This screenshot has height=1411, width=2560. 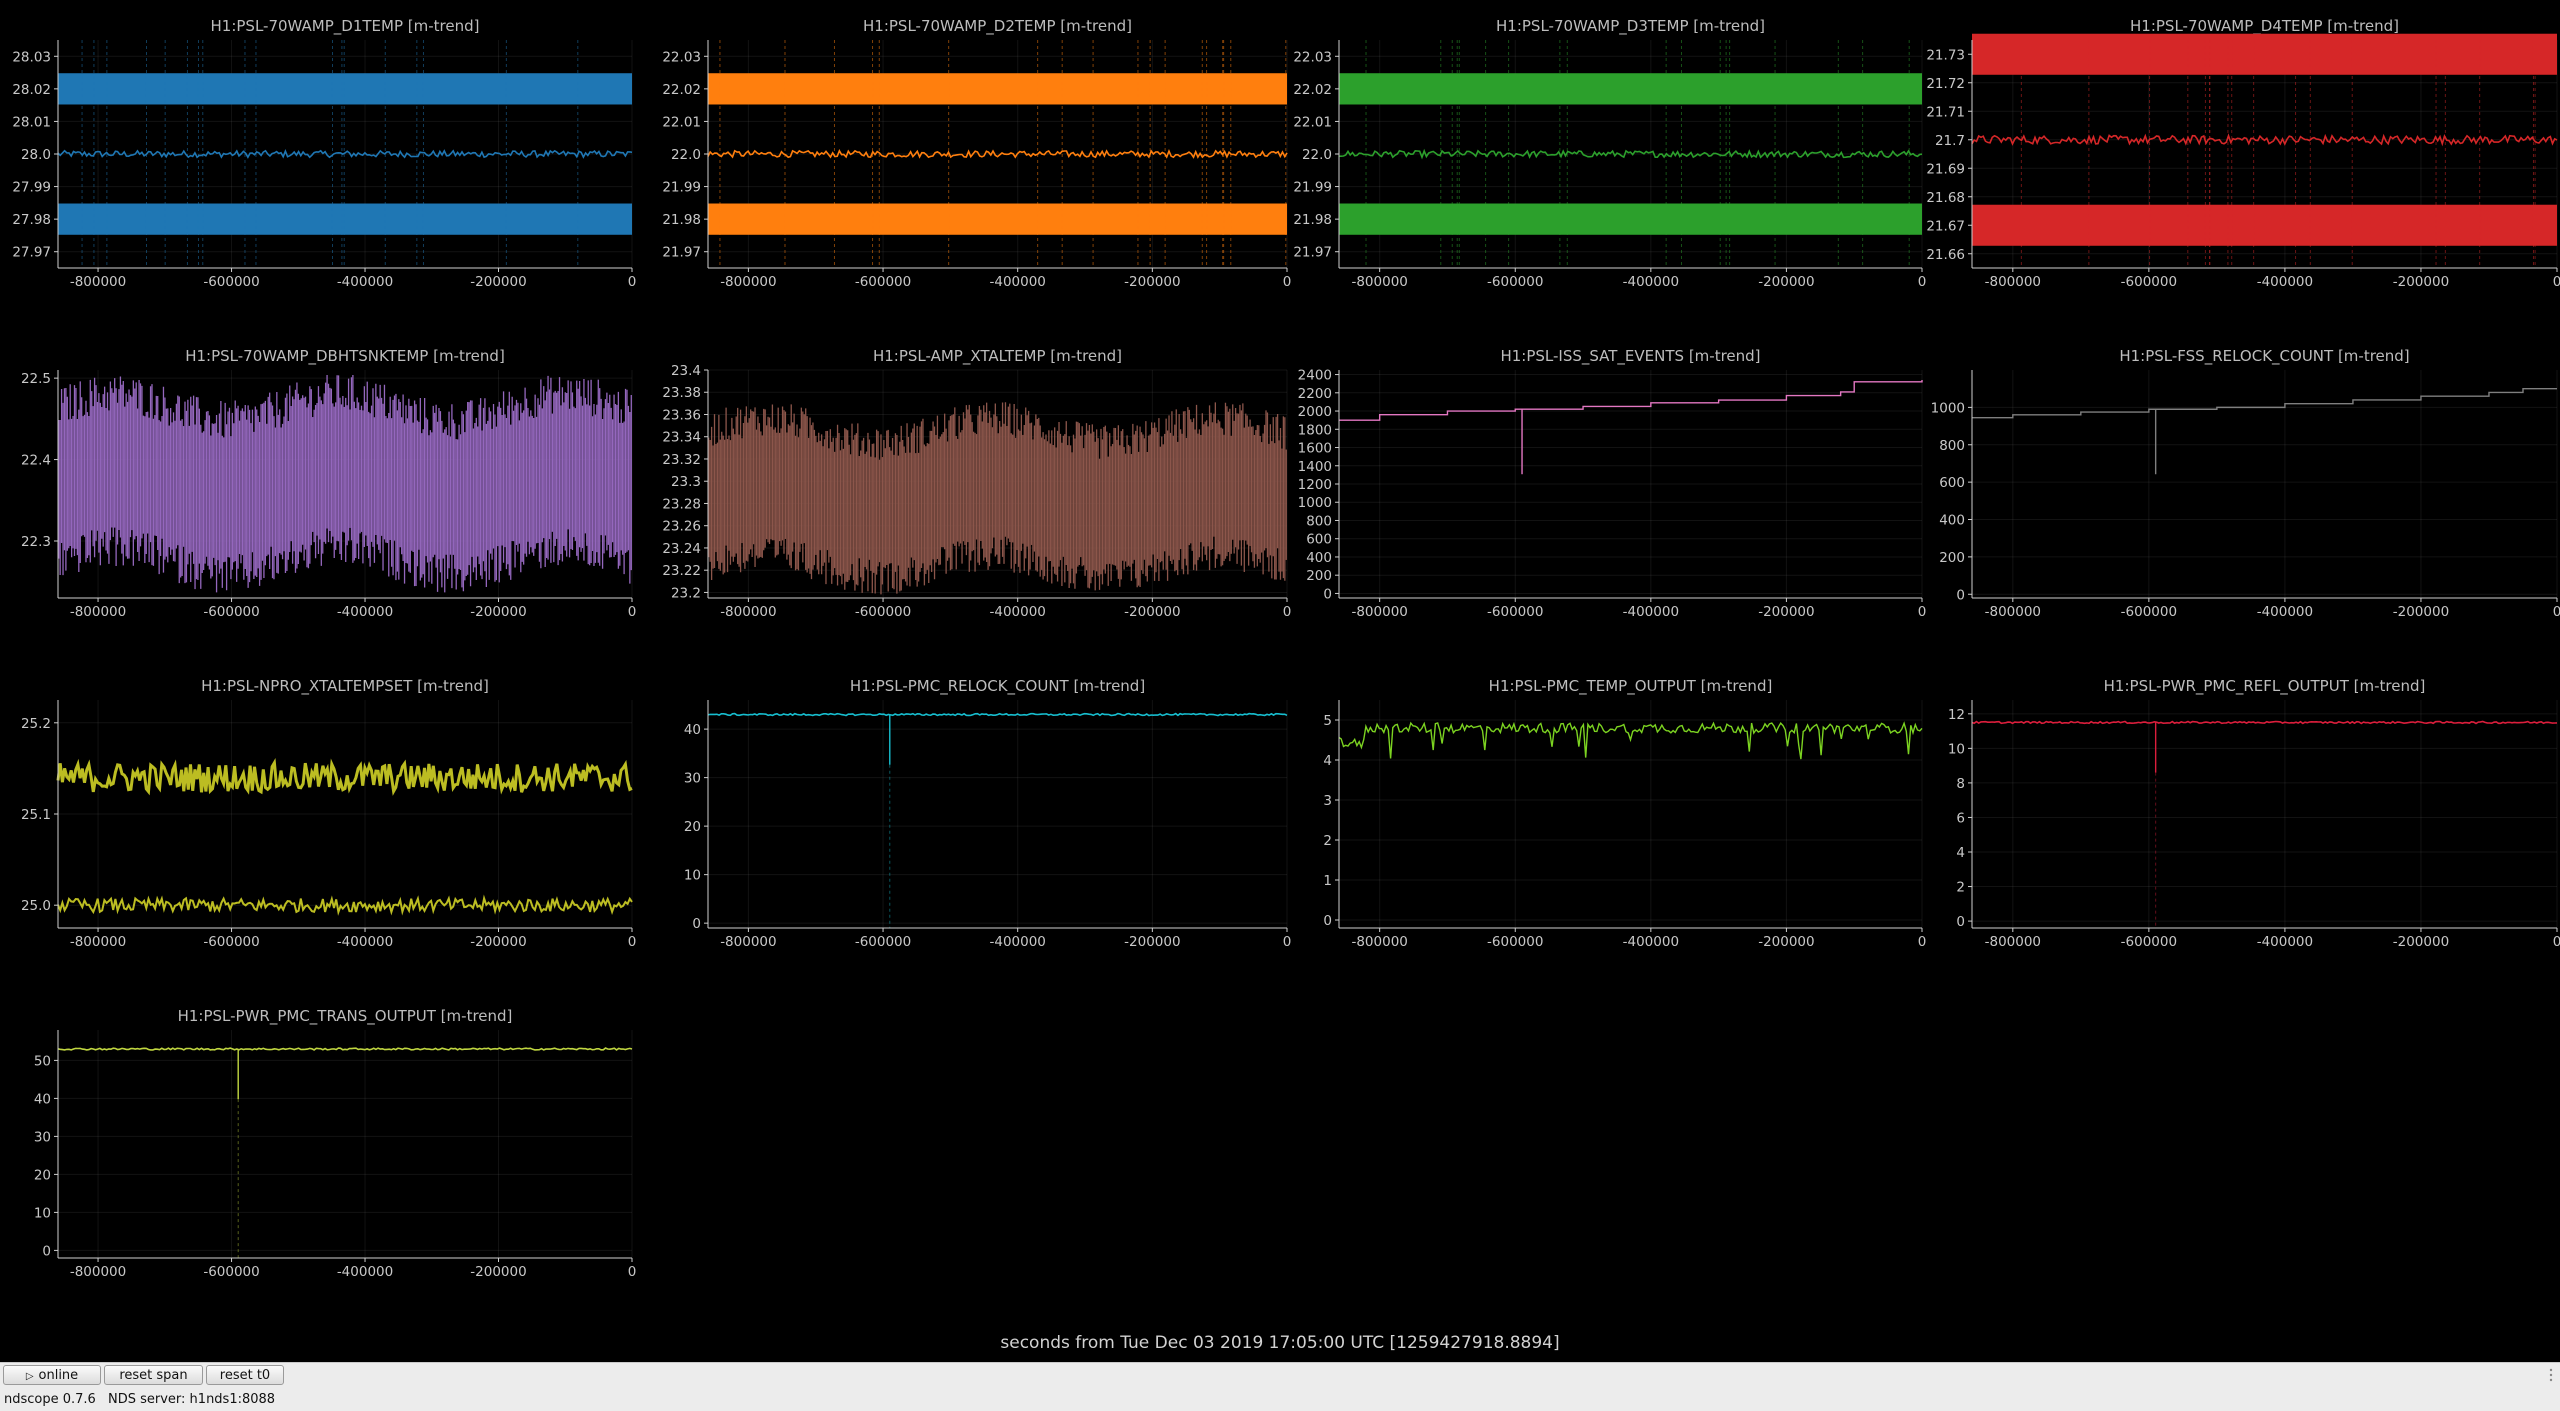 I want to click on y-tick-label: 1400, so click(x=1315, y=467).